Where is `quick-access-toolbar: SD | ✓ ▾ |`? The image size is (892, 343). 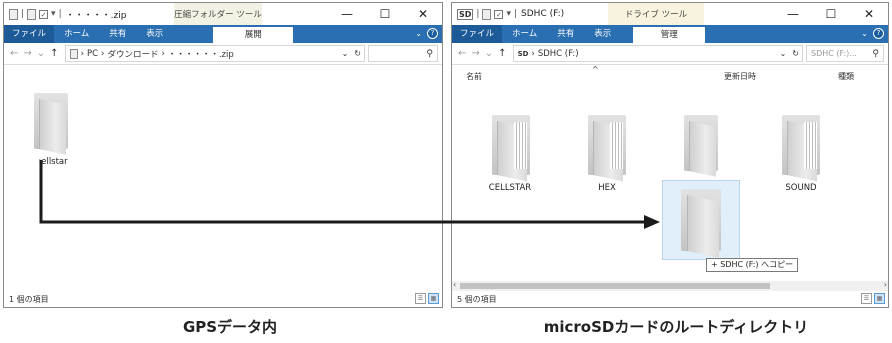
quick-access-toolbar: SD | ✓ ▾ | is located at coordinates (484, 14).